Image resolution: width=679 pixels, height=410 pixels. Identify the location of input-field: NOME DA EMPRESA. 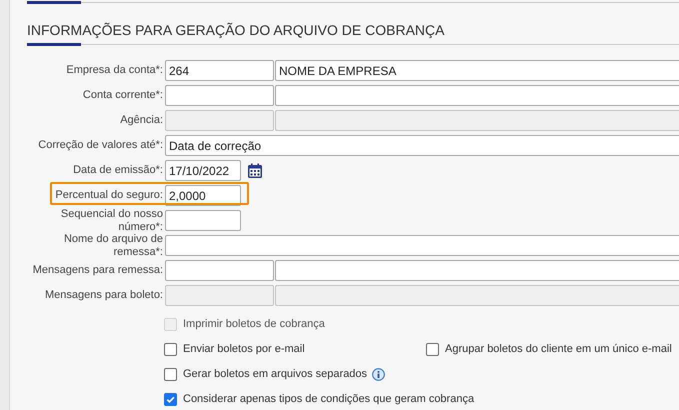
(477, 70).